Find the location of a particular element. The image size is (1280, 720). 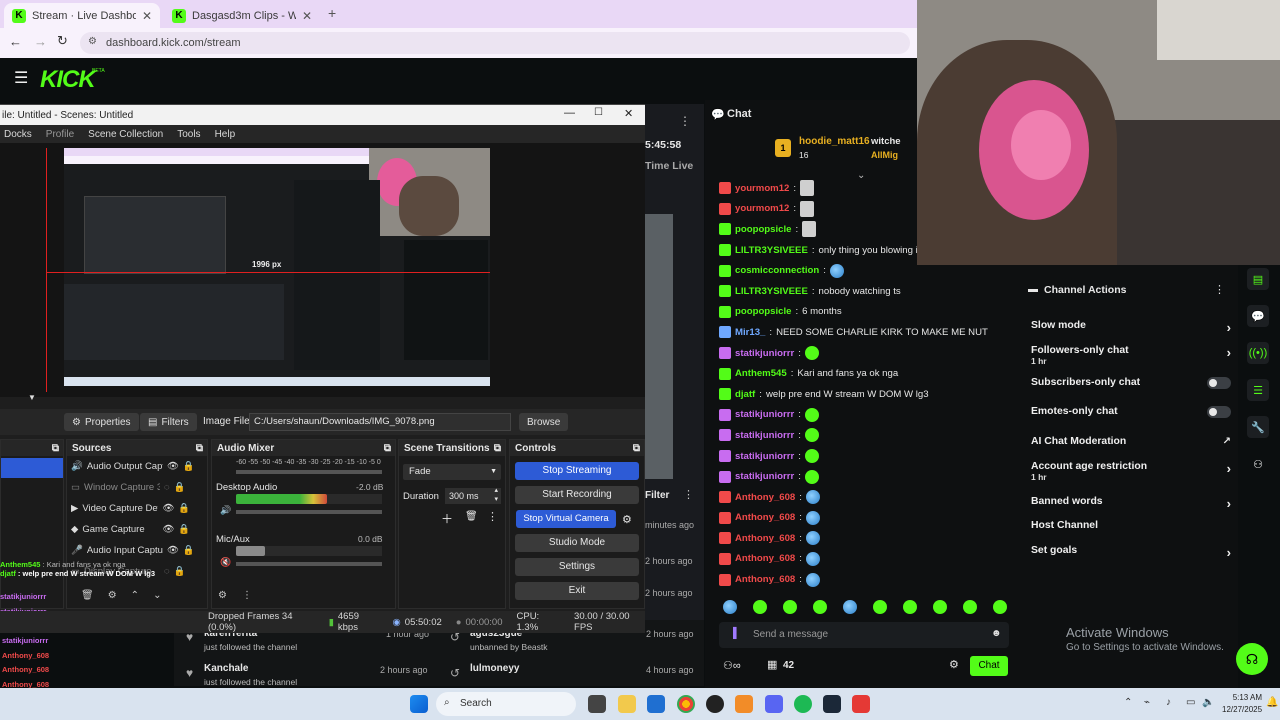

channel-action-item: Slow mode › is located at coordinates (1131, 327).